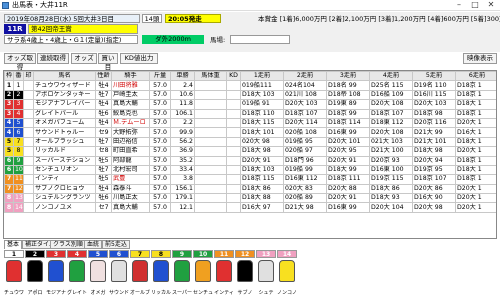  I want to click on silk-item: 1 チュウワ, so click(14, 274).